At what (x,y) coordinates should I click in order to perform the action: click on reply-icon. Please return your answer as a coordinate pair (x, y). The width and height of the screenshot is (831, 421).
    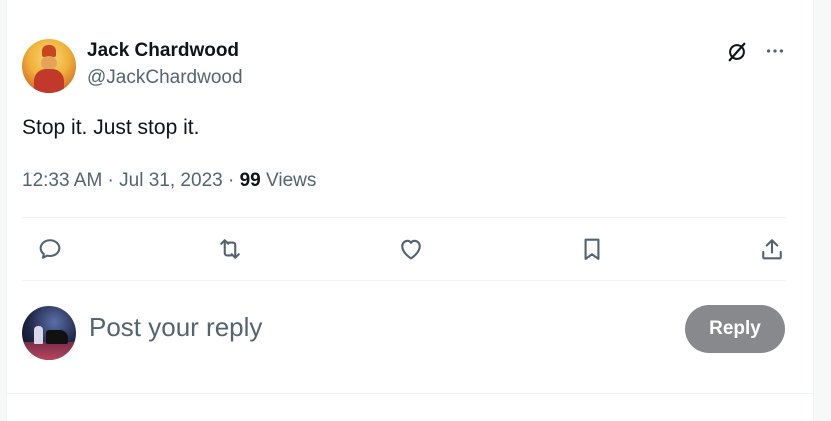
    Looking at the image, I should click on (50, 249).